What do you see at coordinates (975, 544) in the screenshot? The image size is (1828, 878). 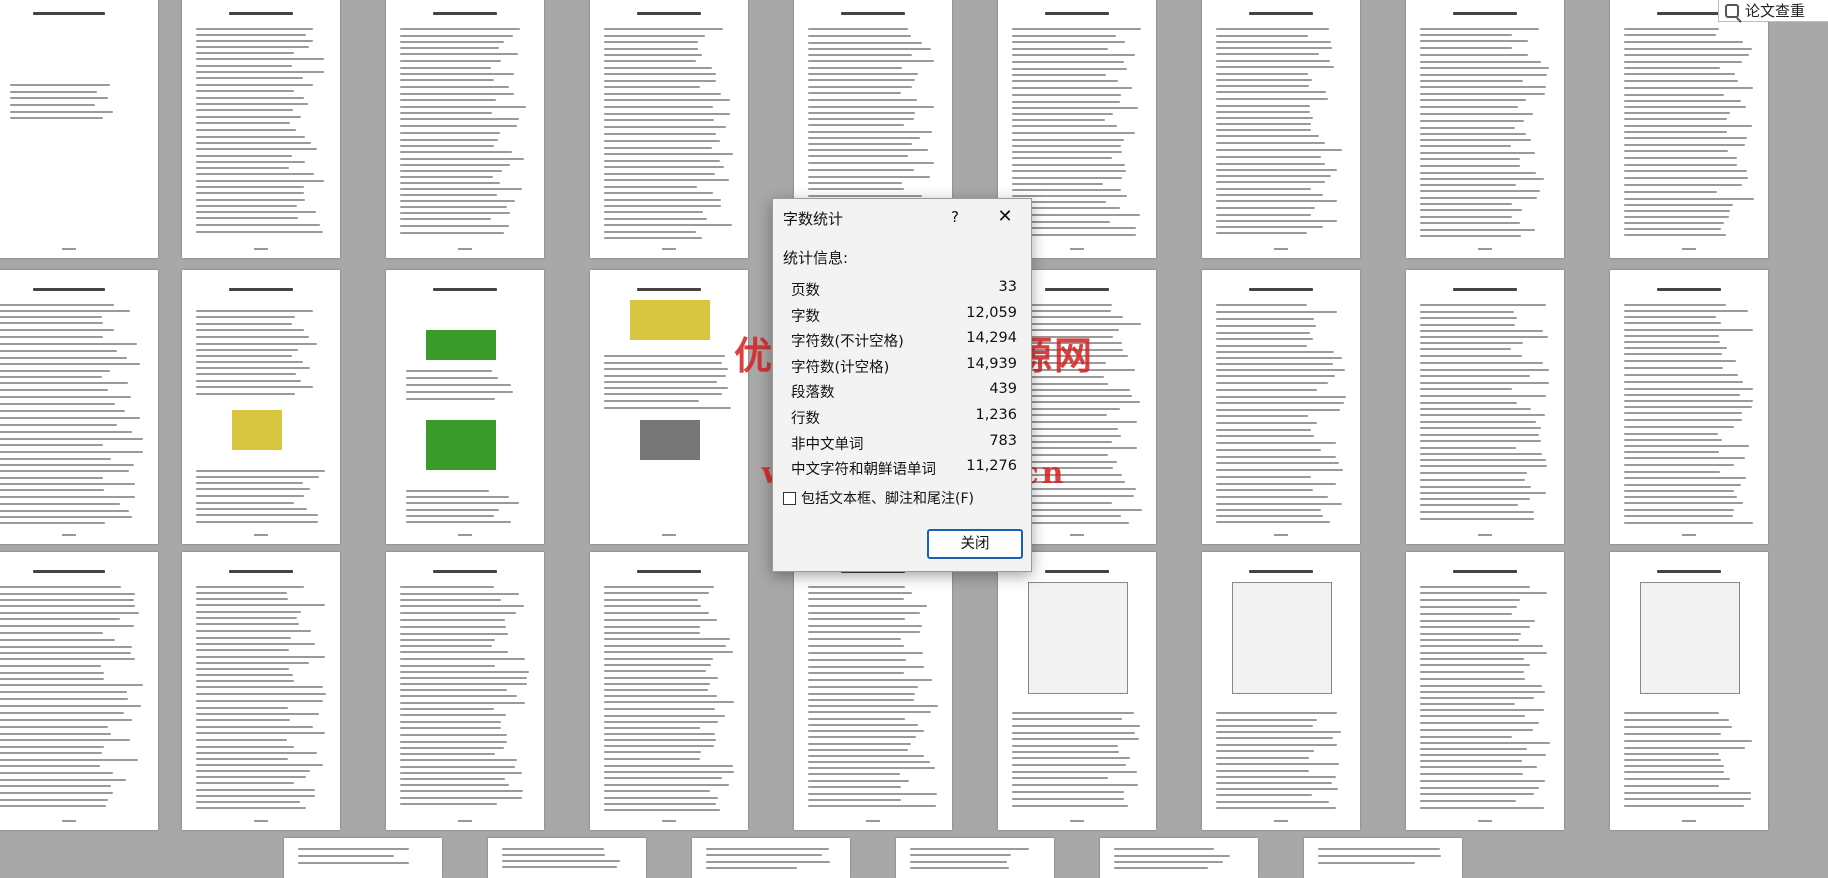 I see `close-button: 关闭` at bounding box center [975, 544].